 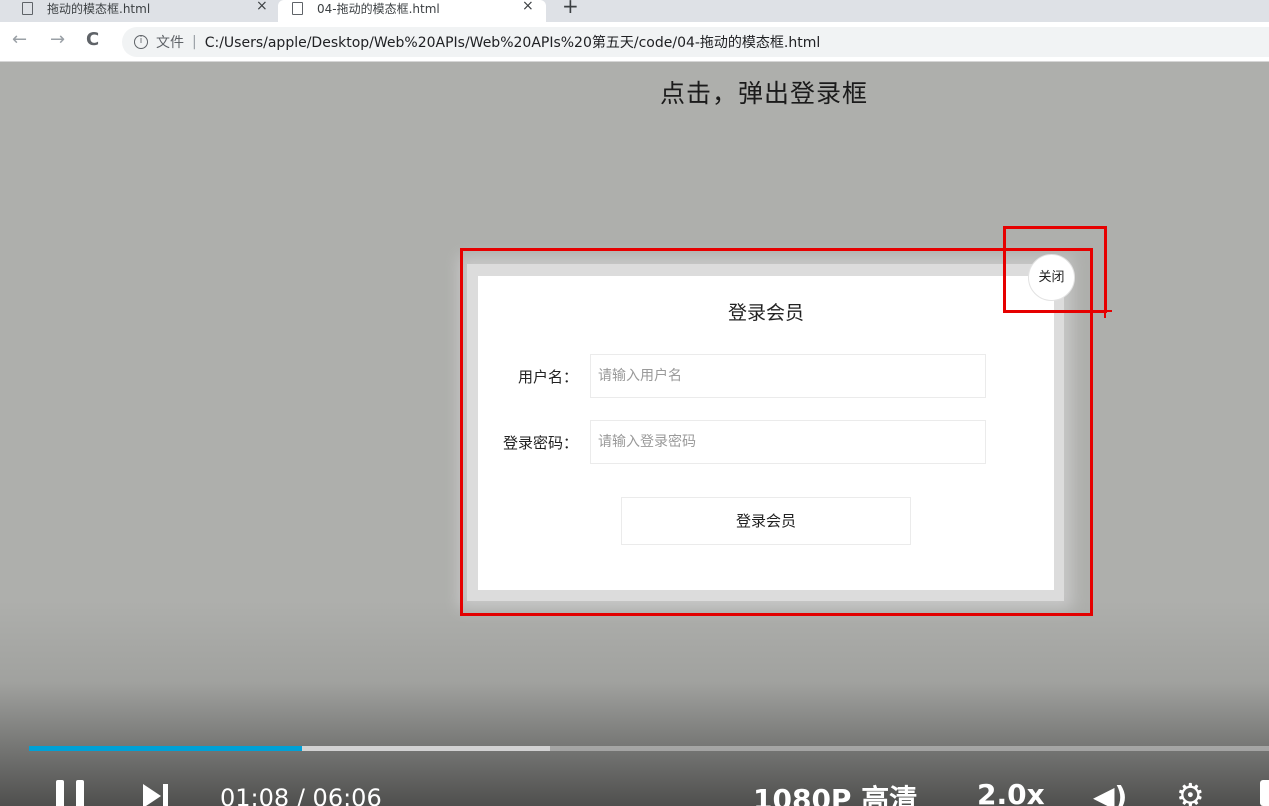 I want to click on tab-active-drag-modal: 04-拖动的模态框.html ×, so click(x=412, y=11).